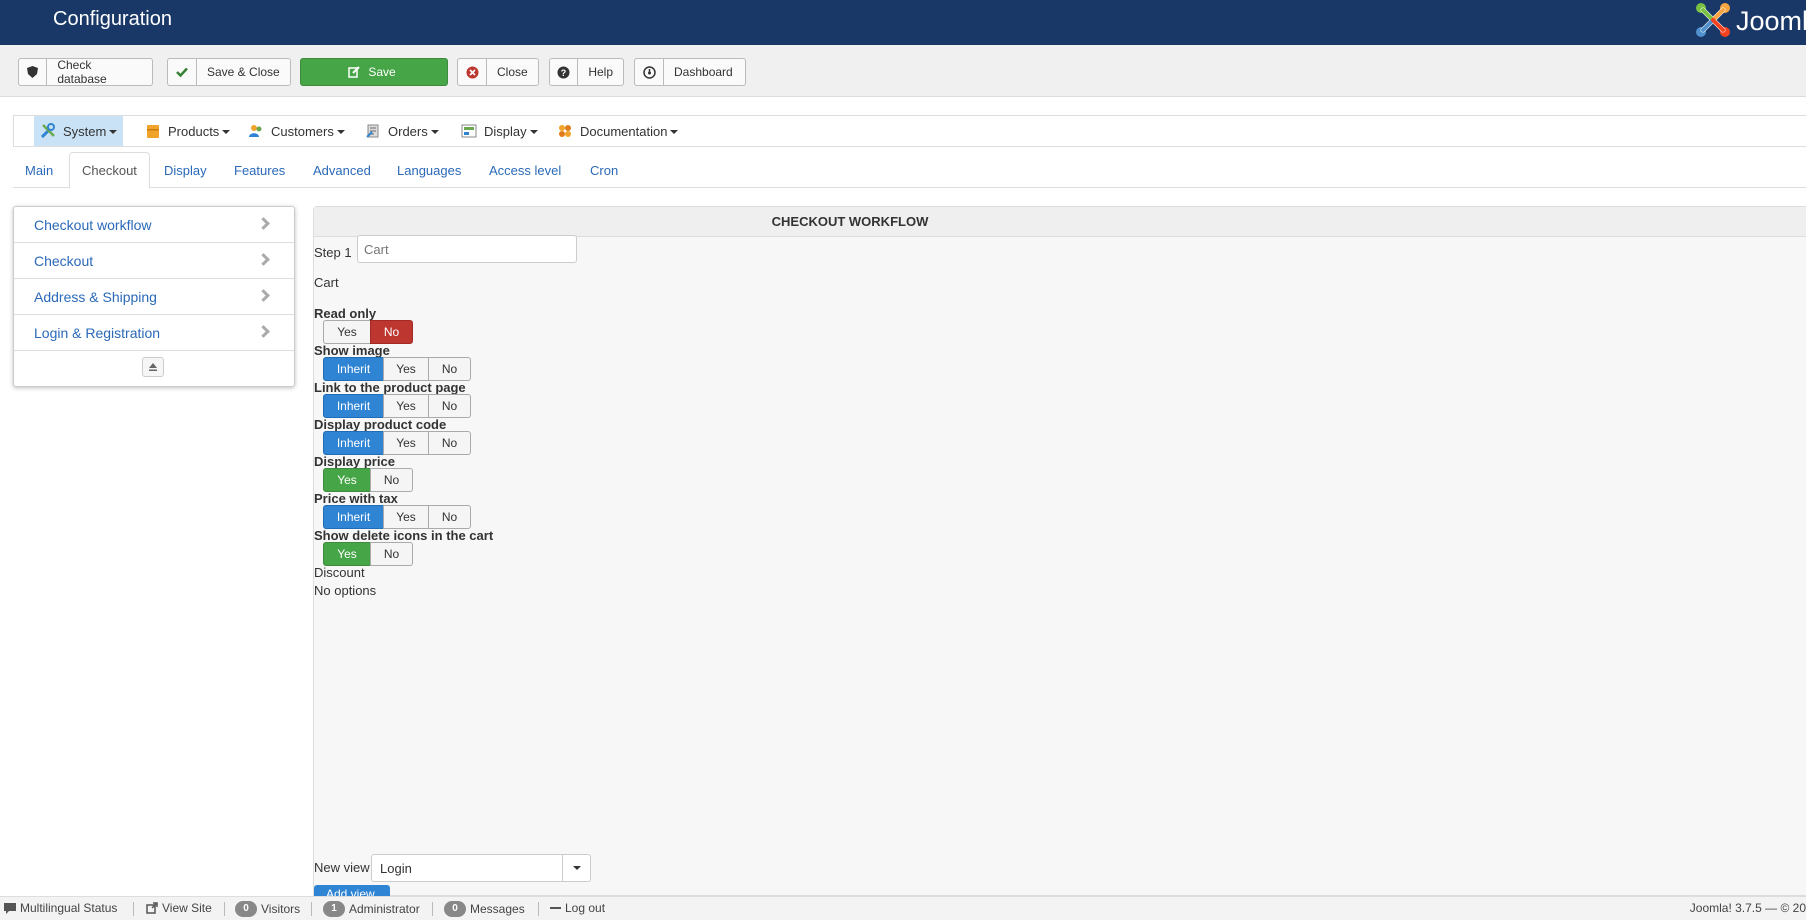  I want to click on visitors-link: 0 Visitors, so click(267, 909).